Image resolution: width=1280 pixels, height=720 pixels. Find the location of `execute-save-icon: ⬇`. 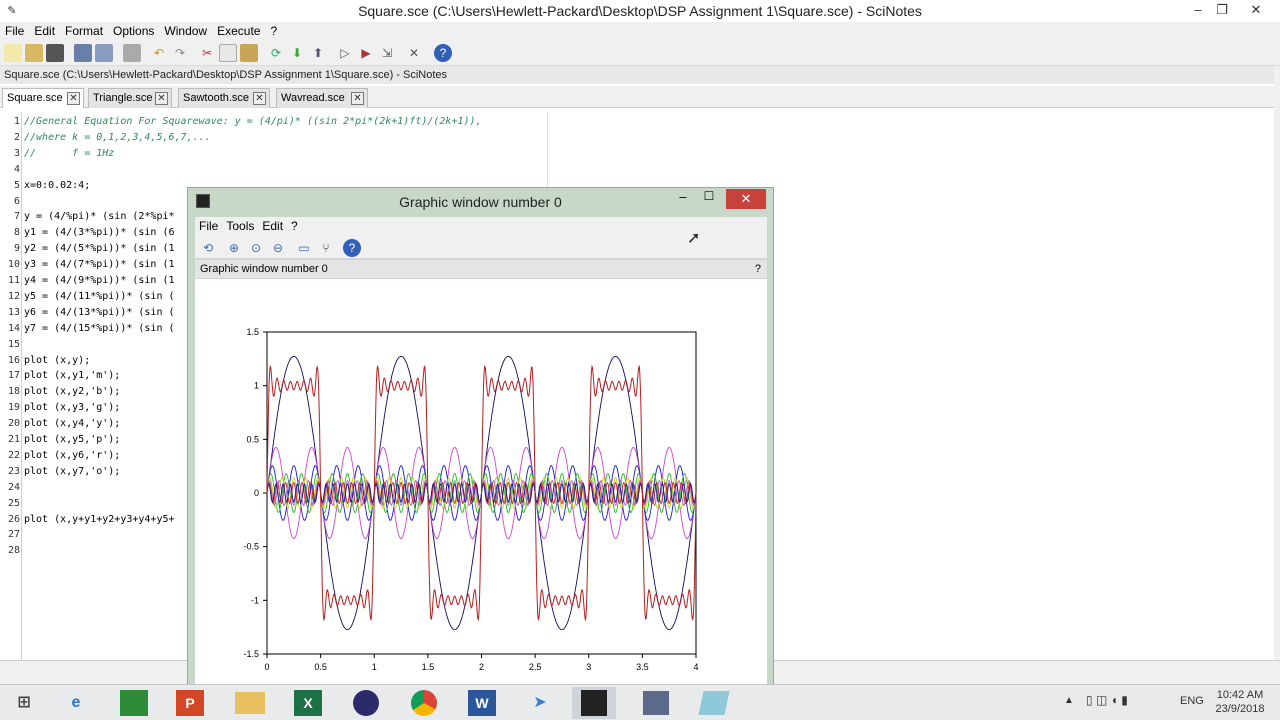

execute-save-icon: ⬇ is located at coordinates (297, 53).